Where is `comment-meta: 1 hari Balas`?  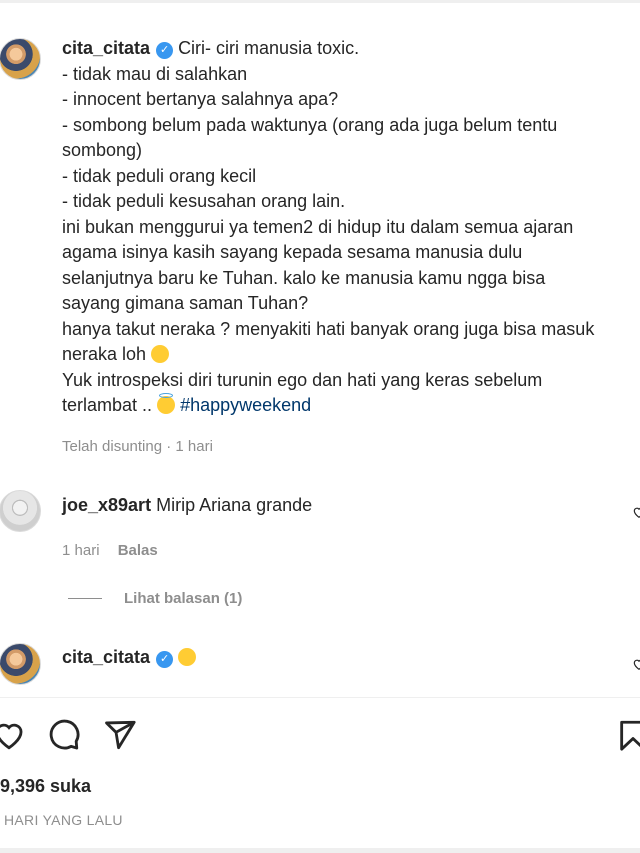 comment-meta: 1 hari Balas is located at coordinates (110, 550).